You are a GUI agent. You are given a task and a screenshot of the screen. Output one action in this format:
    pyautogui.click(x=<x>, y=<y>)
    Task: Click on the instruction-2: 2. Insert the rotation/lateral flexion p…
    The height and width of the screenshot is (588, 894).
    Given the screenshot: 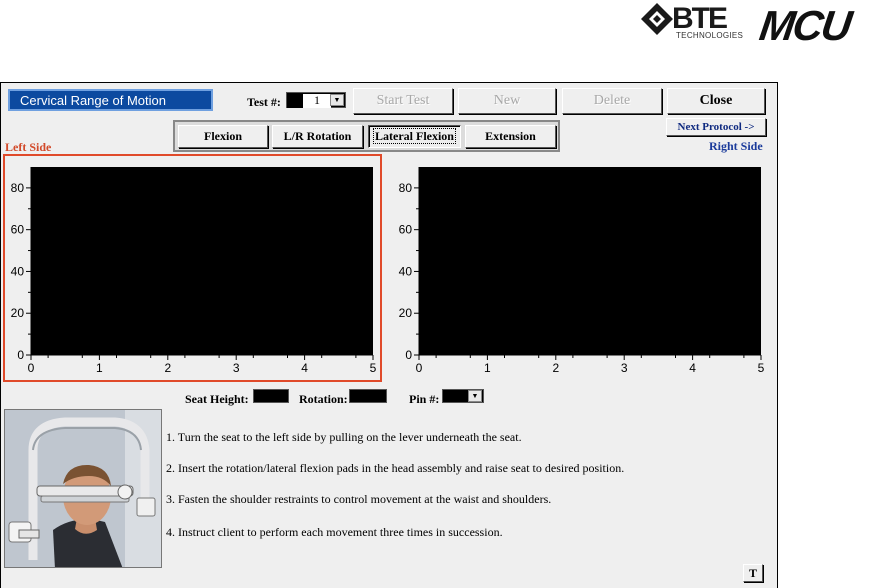 What is the action you would take?
    pyautogui.click(x=395, y=468)
    